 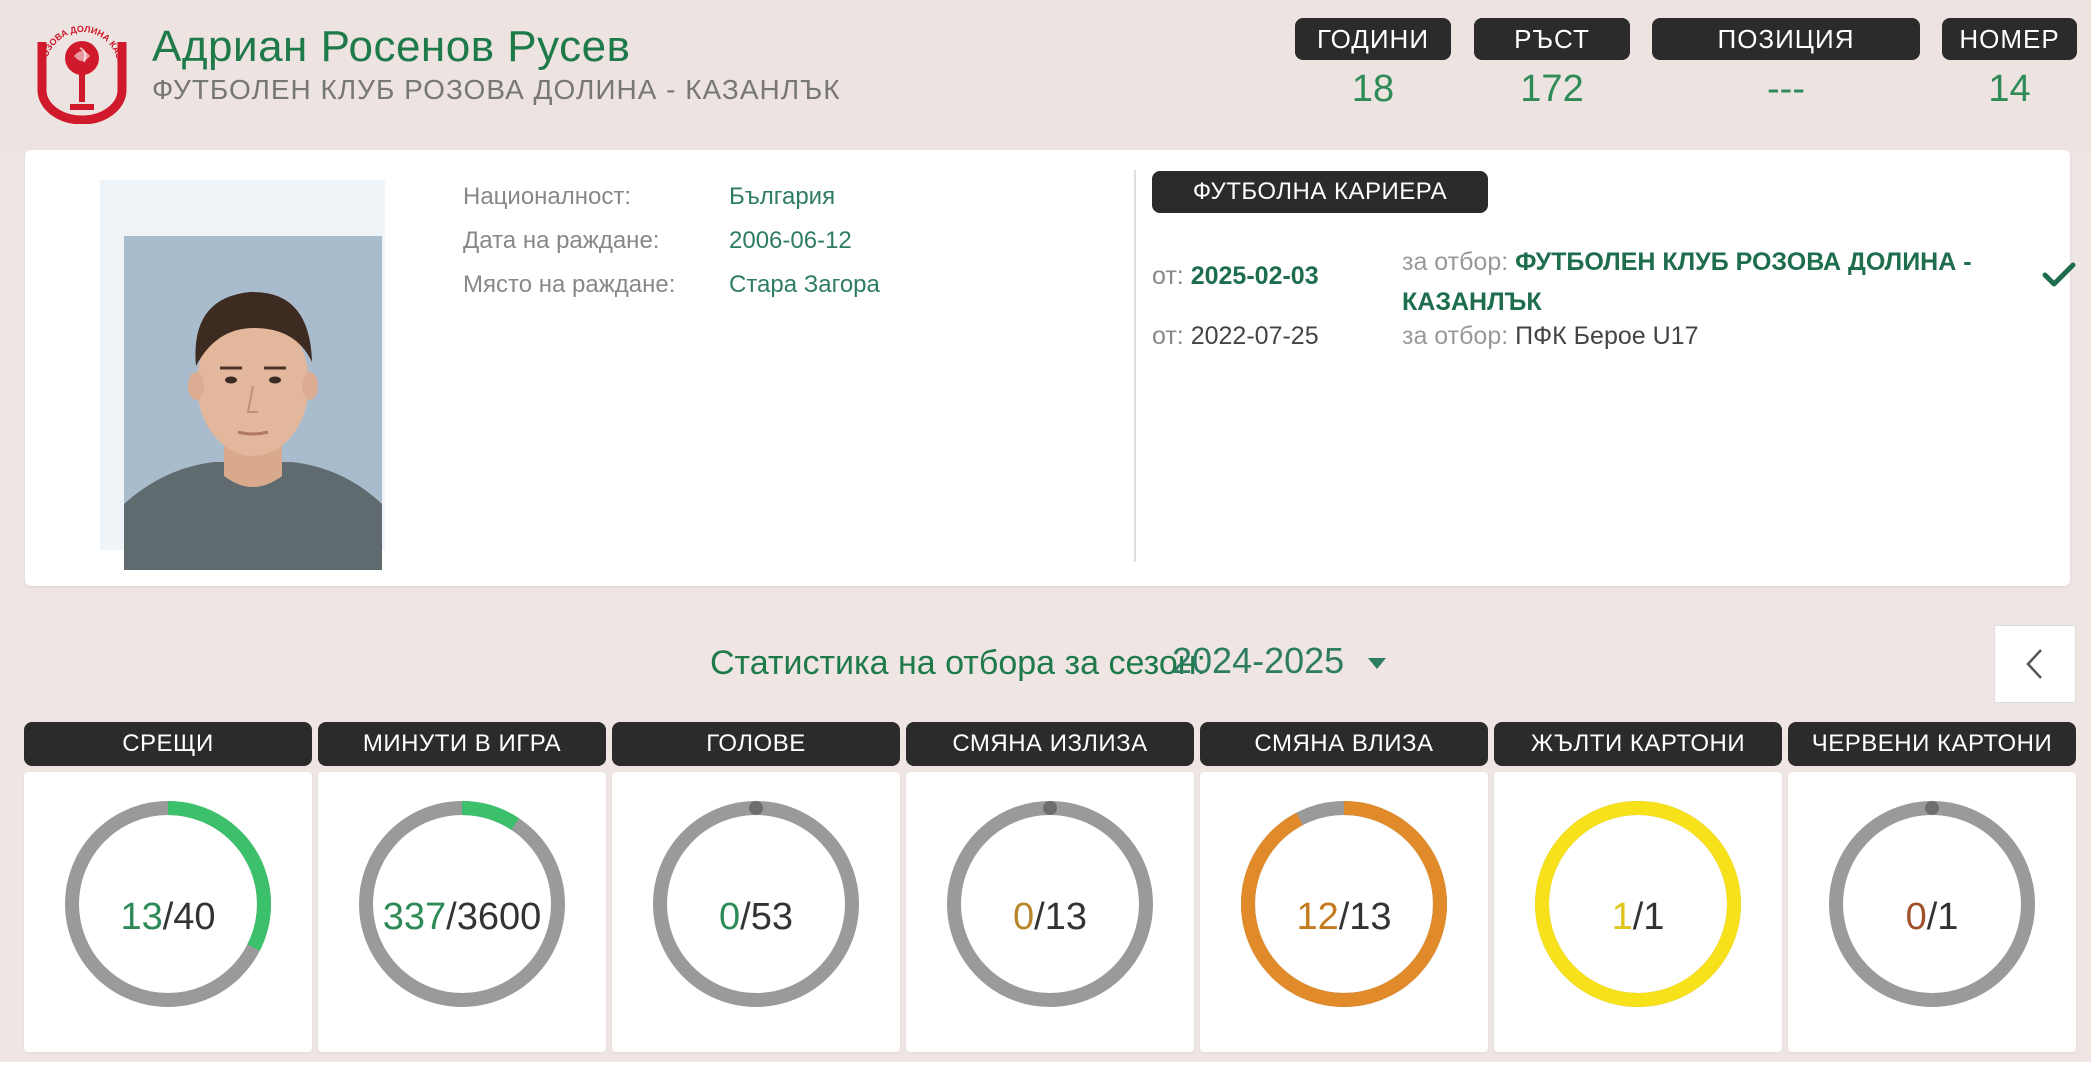 I want to click on previous-button, so click(x=2035, y=664).